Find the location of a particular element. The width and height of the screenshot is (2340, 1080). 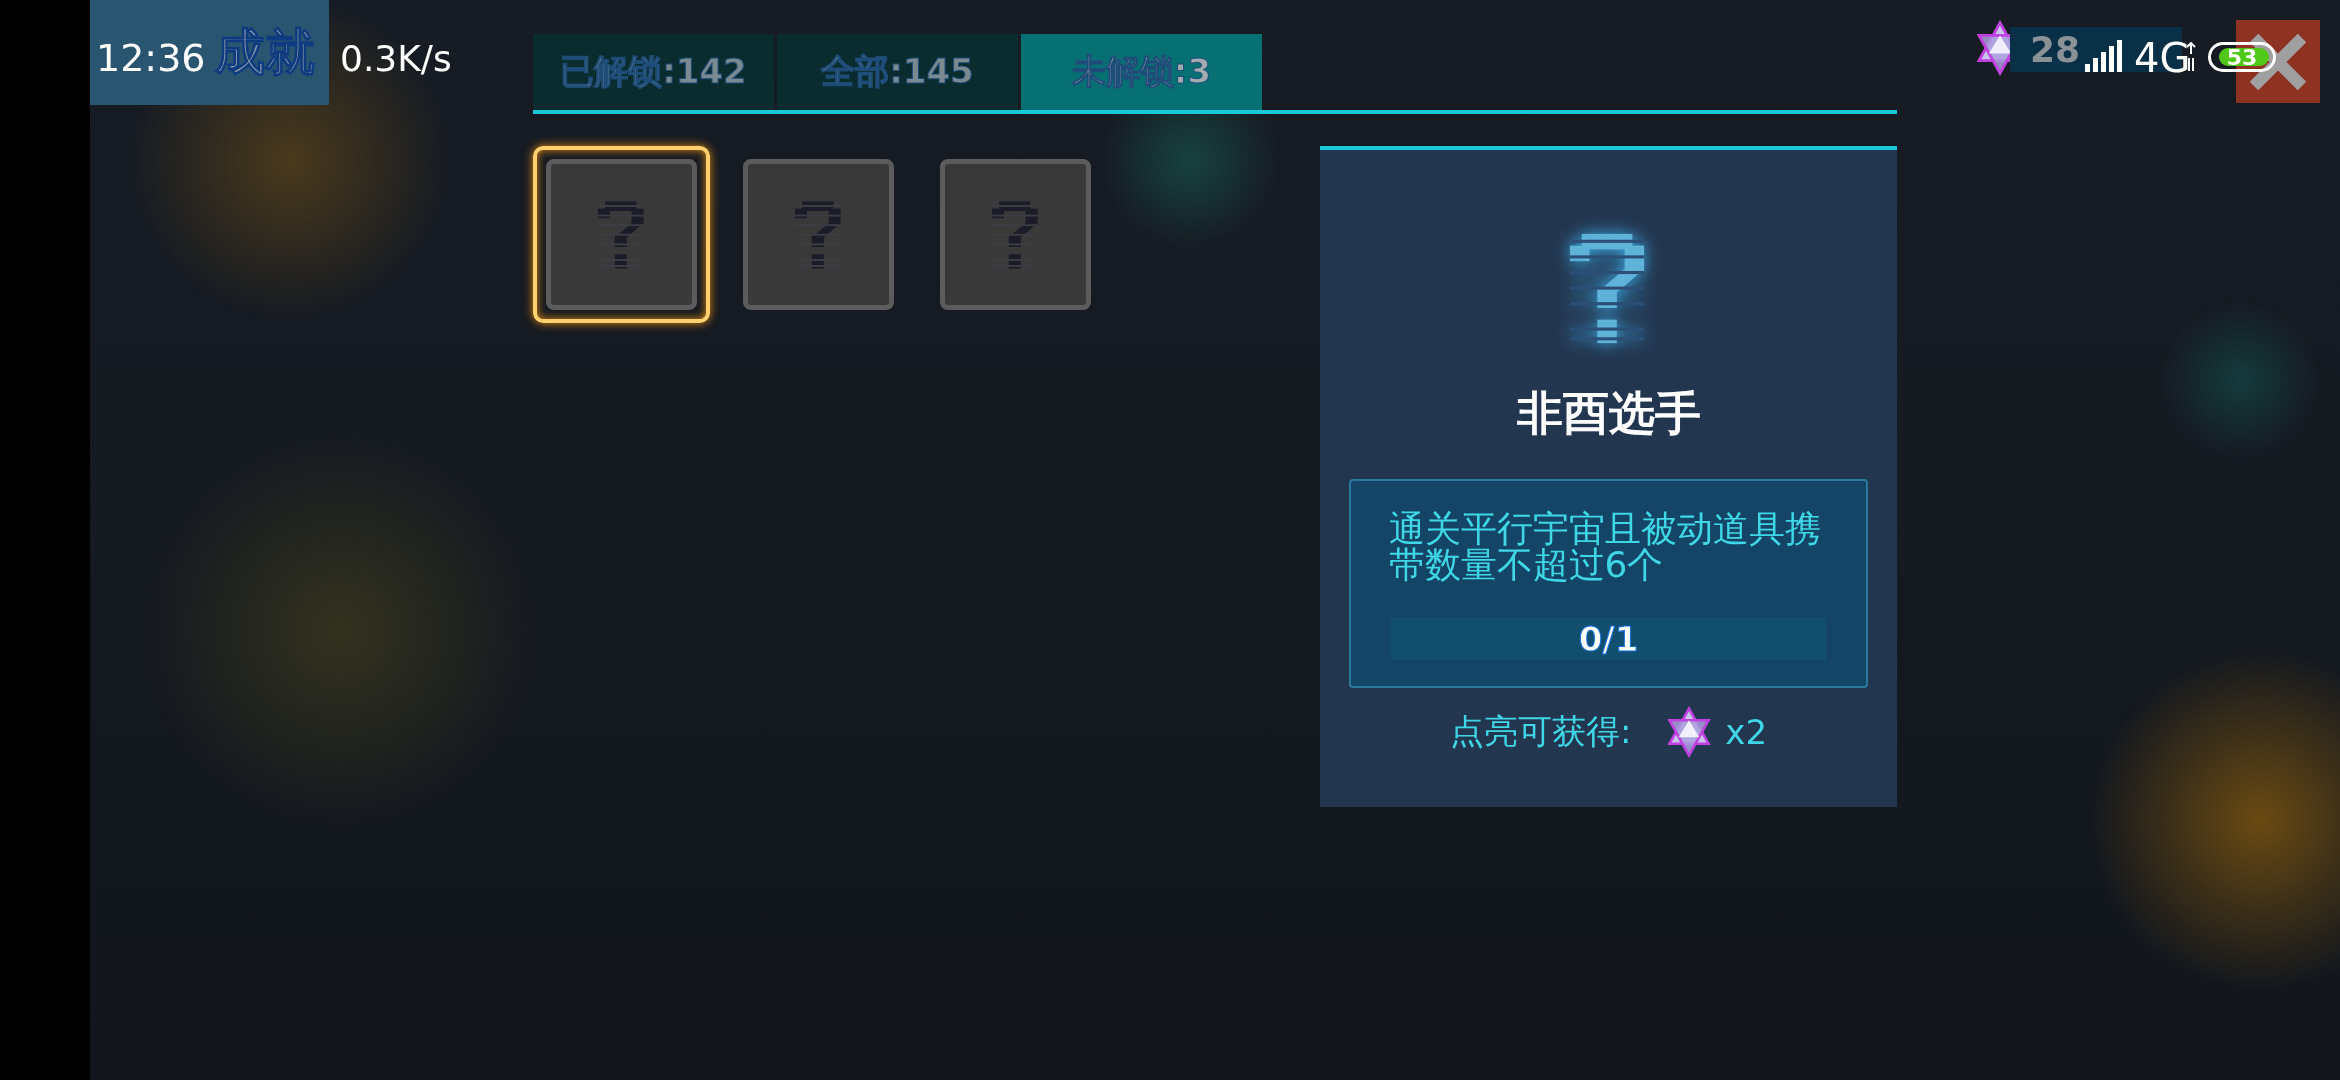

achievement-description: 通关平行宇宙且被动道具携带数量不超过6个 is located at coordinates (1605, 547).